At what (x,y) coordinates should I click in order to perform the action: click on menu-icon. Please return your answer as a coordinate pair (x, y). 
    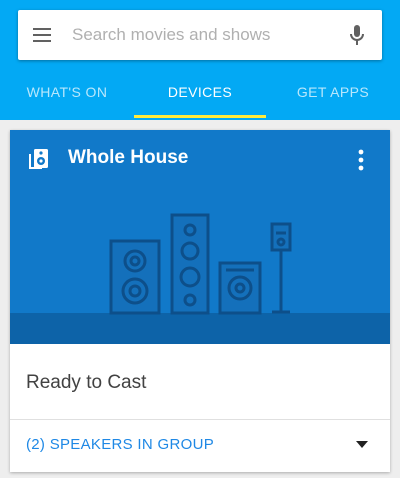
    Looking at the image, I should click on (42, 35).